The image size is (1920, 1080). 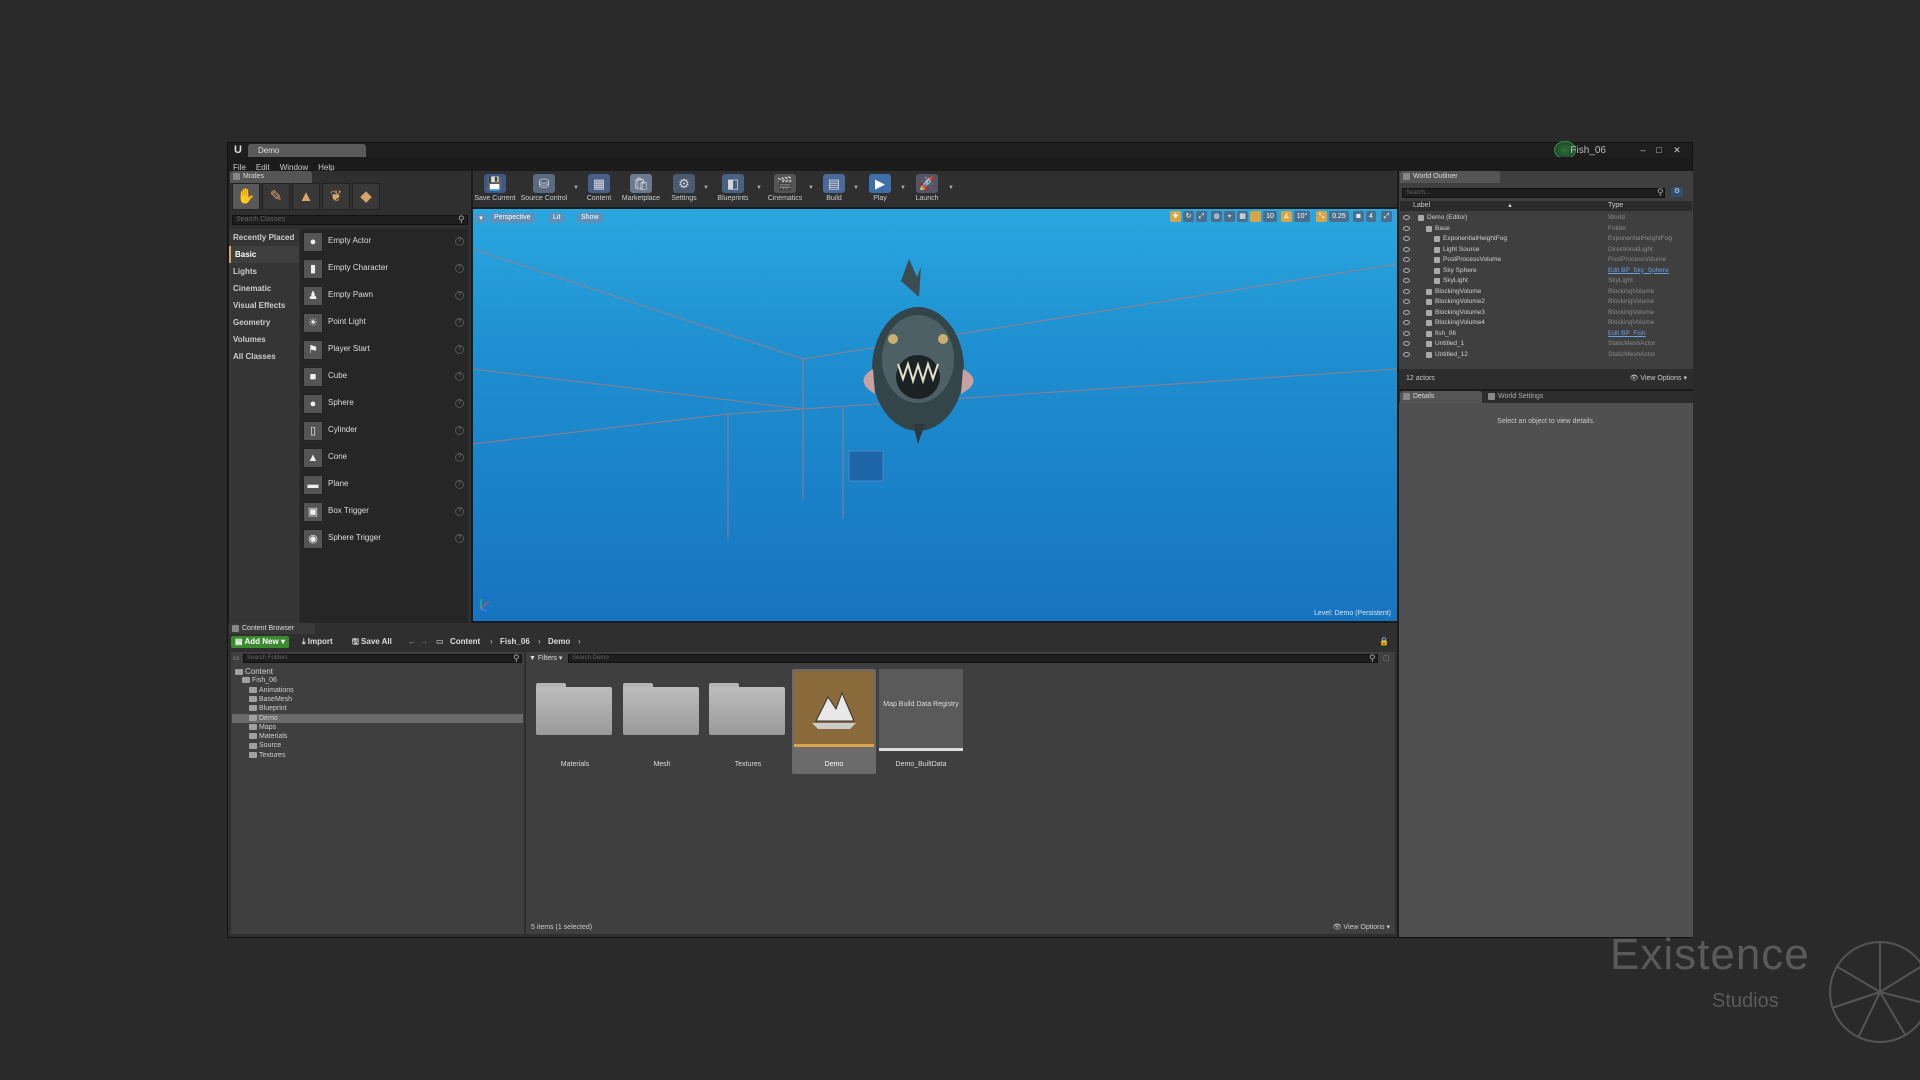 What do you see at coordinates (856, 188) in the screenshot?
I see `build-dropdown-icon: ▼` at bounding box center [856, 188].